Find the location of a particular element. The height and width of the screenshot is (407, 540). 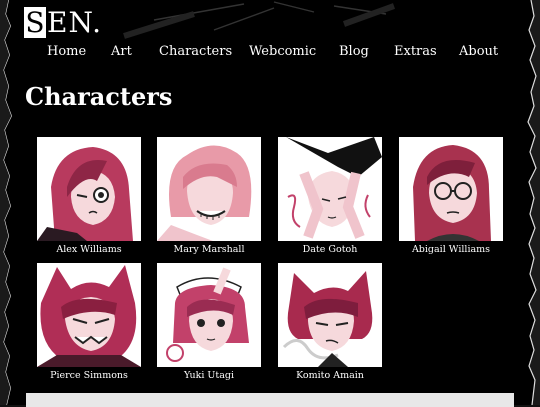

character-card: Pierce Simmons is located at coordinates (89, 322).